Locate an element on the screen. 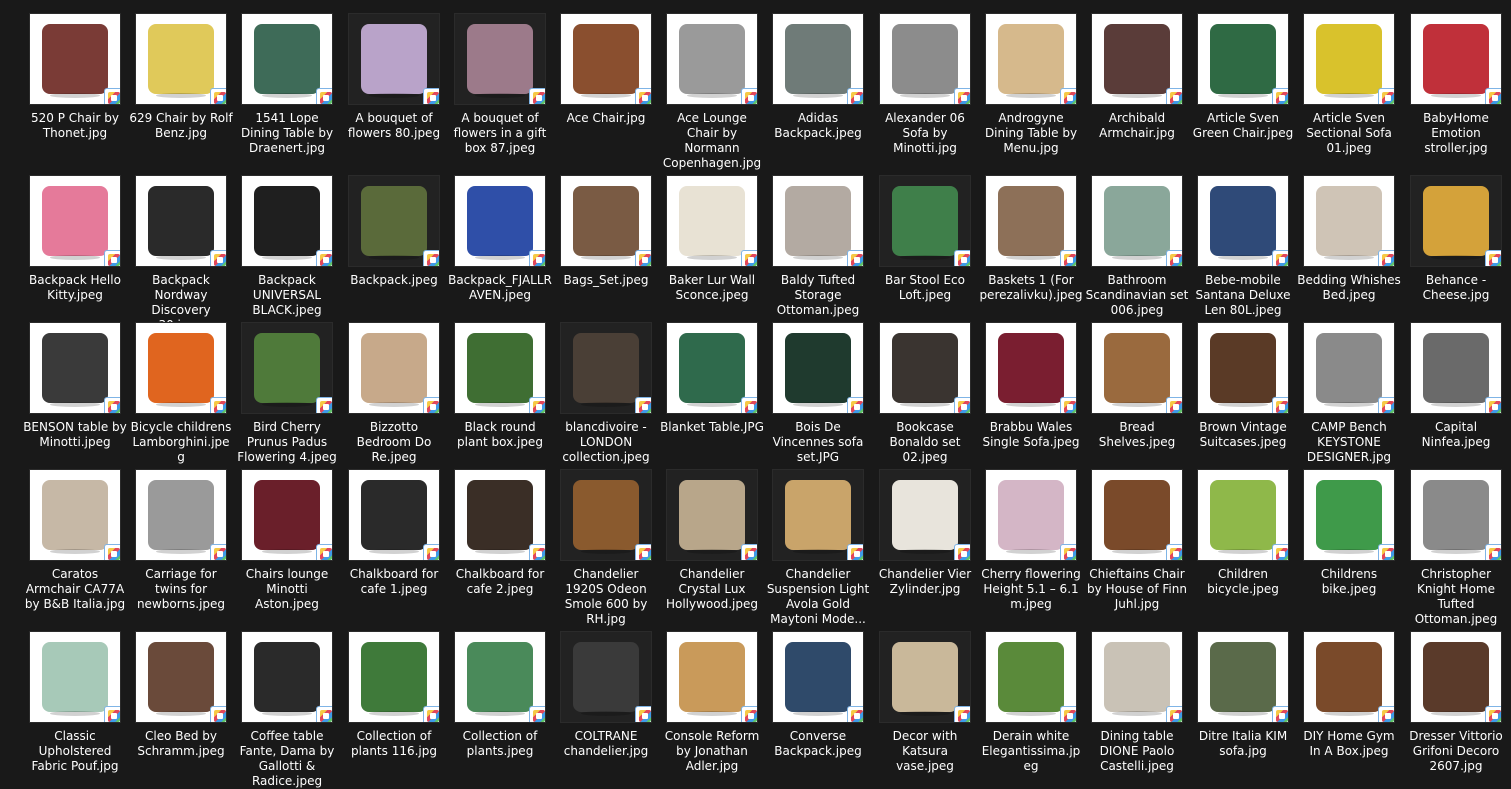  file-item: Backpack.jpeg is located at coordinates (394, 231).